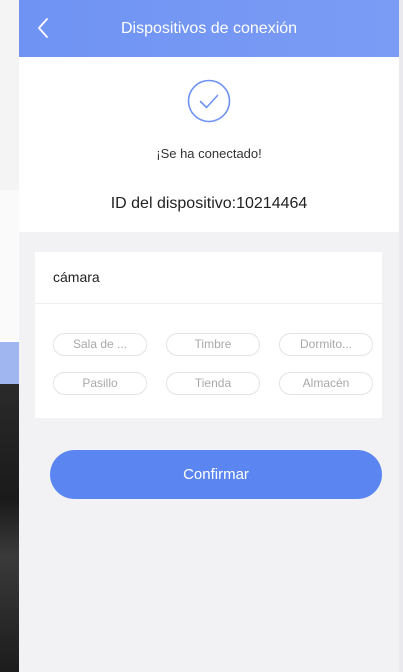 This screenshot has width=403, height=672. I want to click on tag-chip-hallway: Pasillo, so click(100, 383).